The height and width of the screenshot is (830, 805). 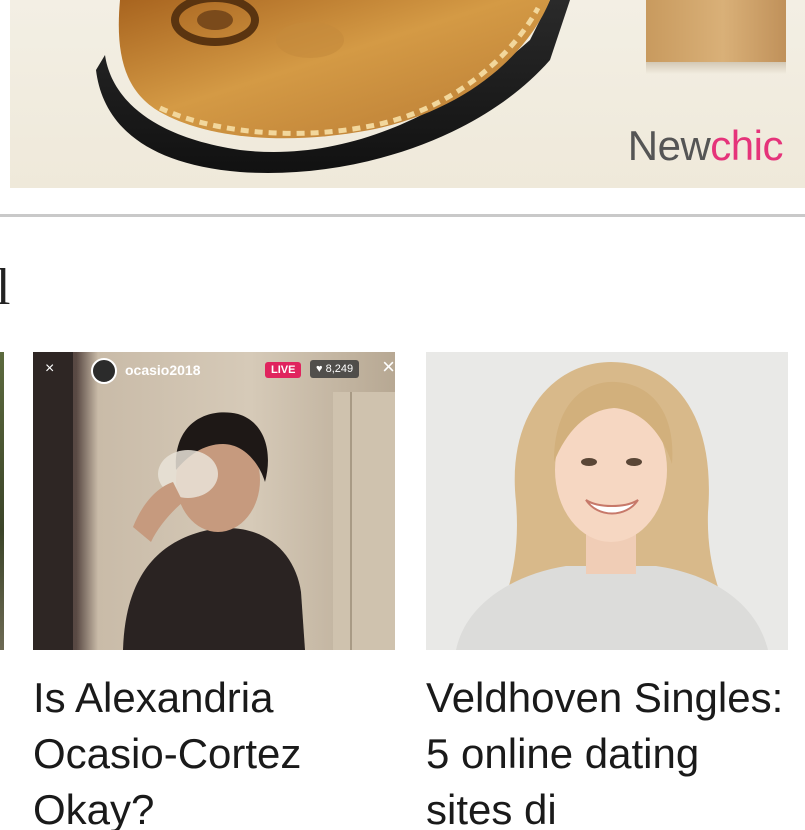 What do you see at coordinates (2, 501) in the screenshot?
I see `partial-card-thumbnail` at bounding box center [2, 501].